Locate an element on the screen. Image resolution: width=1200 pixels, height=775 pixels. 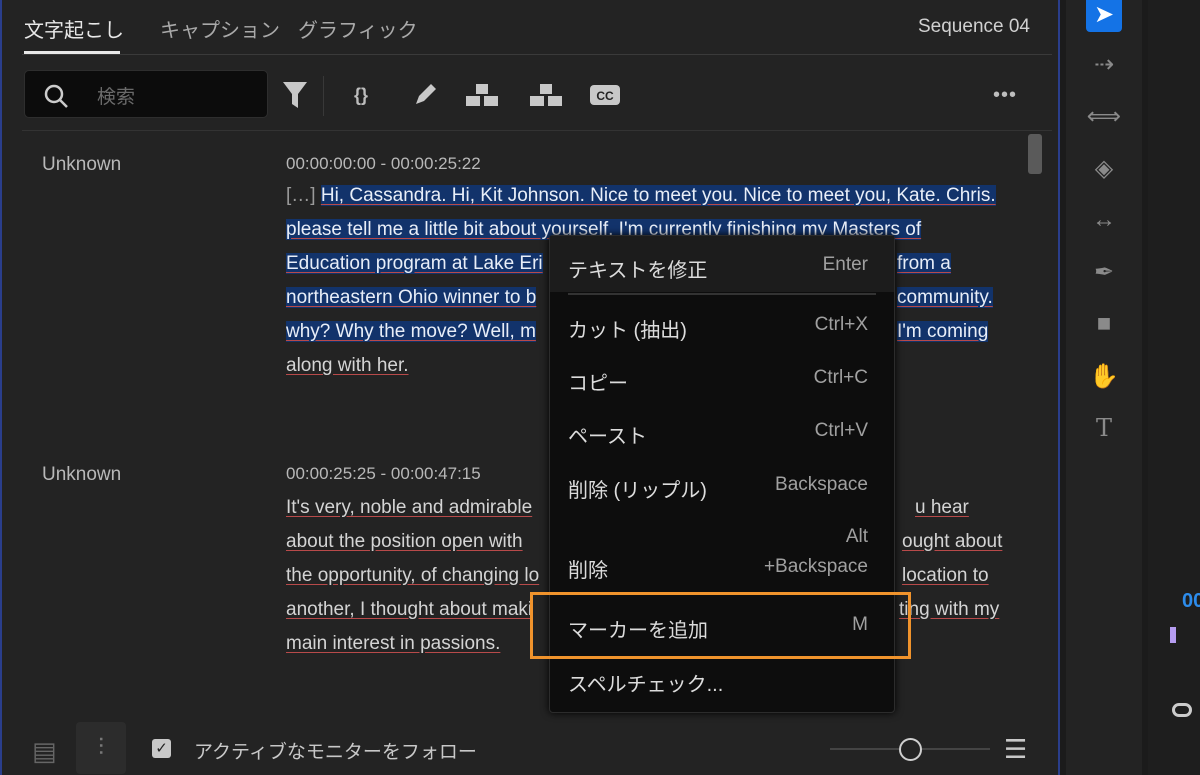
filter-icon is located at coordinates (295, 95).